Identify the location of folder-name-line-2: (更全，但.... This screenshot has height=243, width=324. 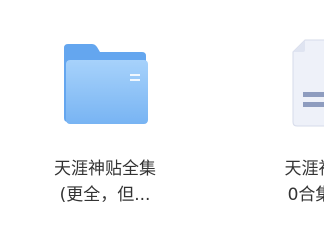
(105, 195).